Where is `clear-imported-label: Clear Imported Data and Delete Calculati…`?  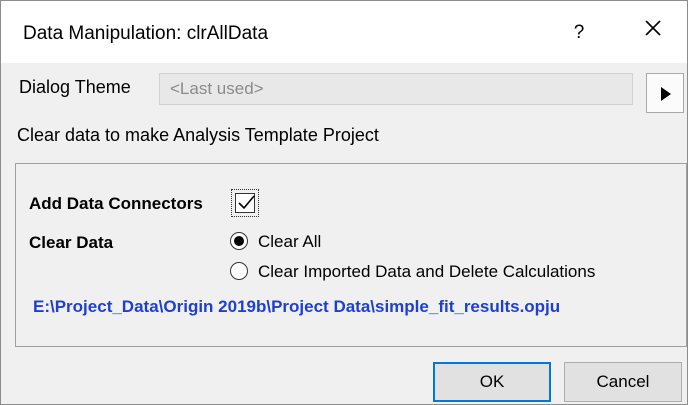
clear-imported-label: Clear Imported Data and Delete Calculati… is located at coordinates (426, 272).